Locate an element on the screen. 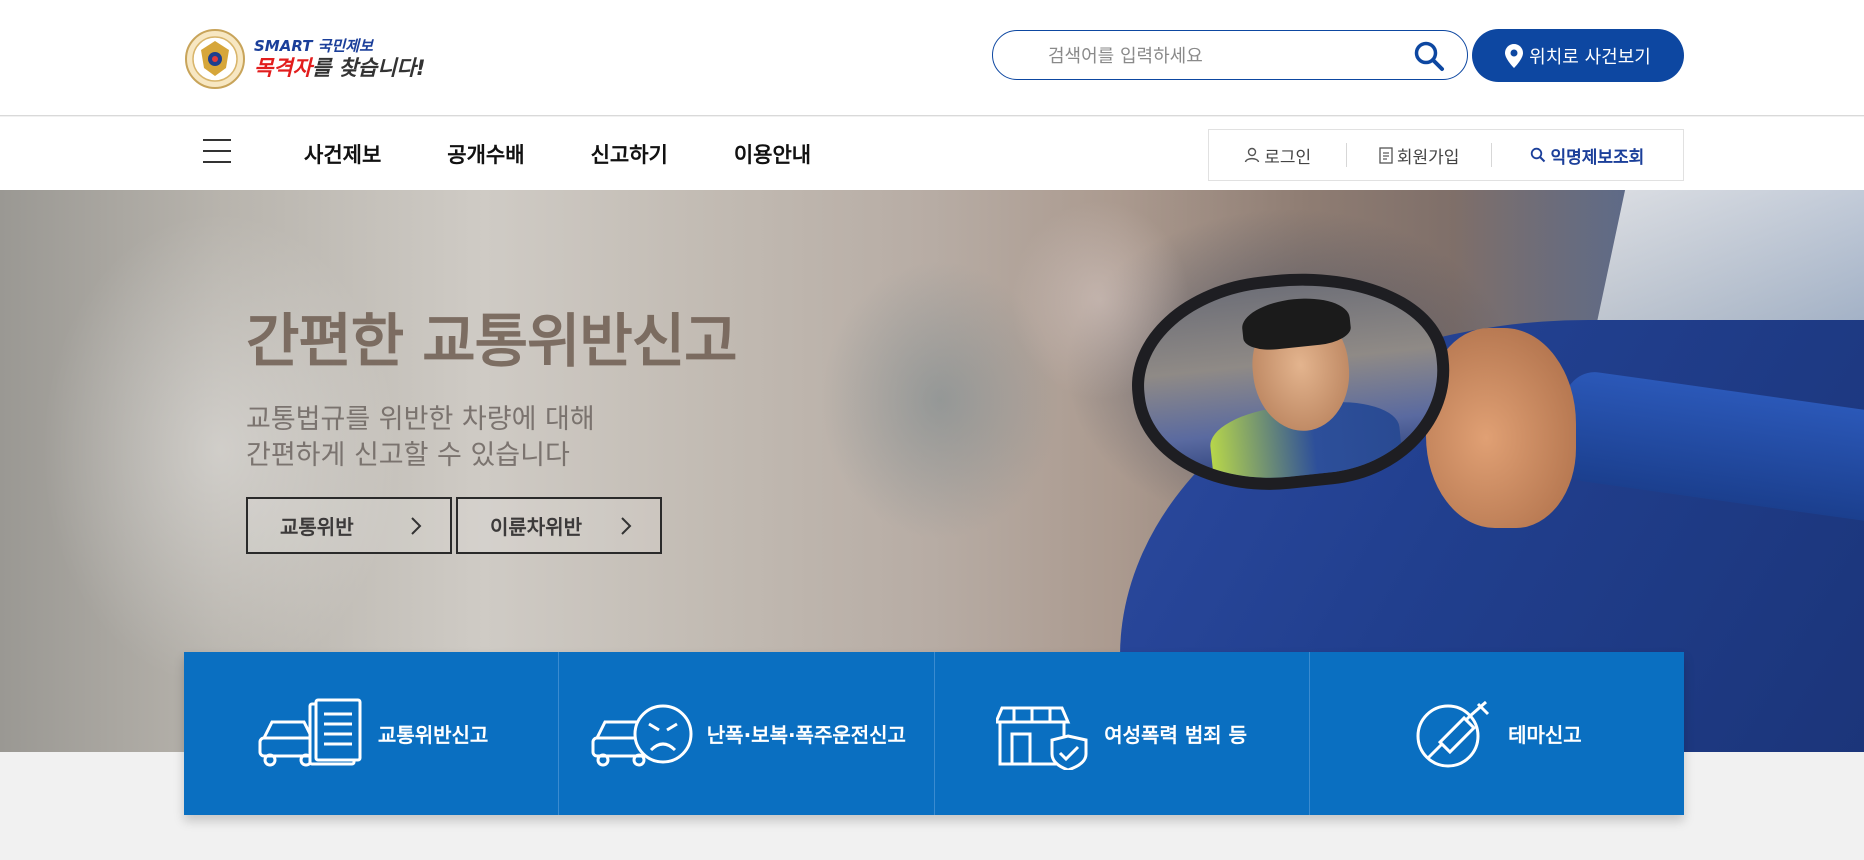 The width and height of the screenshot is (1864, 860). hero-subtitle: 교통법규를 위반한 차량에 대해 간편하게 신고할 수 있습니다 is located at coordinates (420, 438).